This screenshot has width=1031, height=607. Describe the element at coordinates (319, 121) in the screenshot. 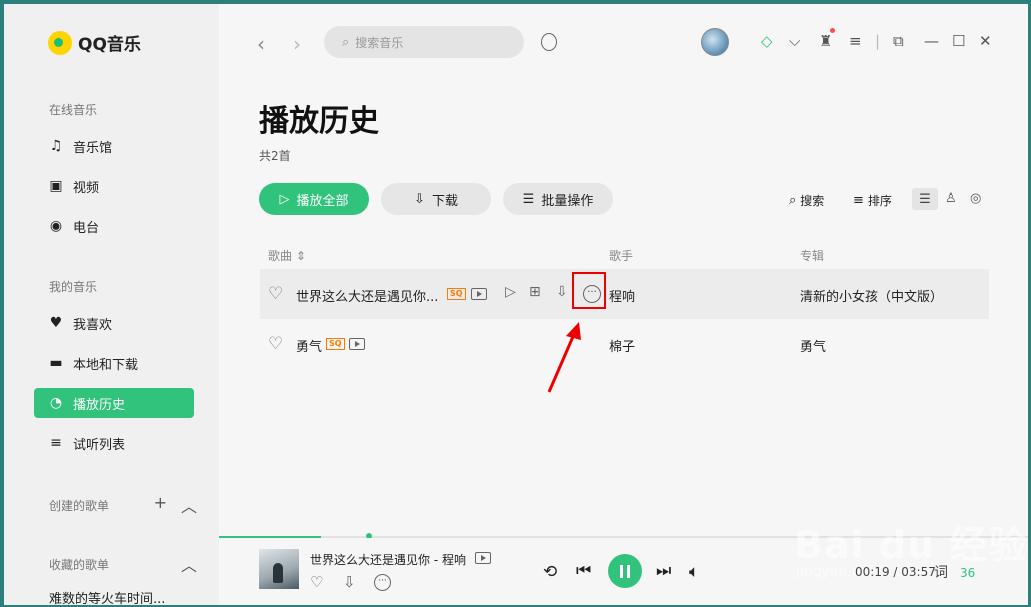

I see `page-title: 播放历史` at that location.